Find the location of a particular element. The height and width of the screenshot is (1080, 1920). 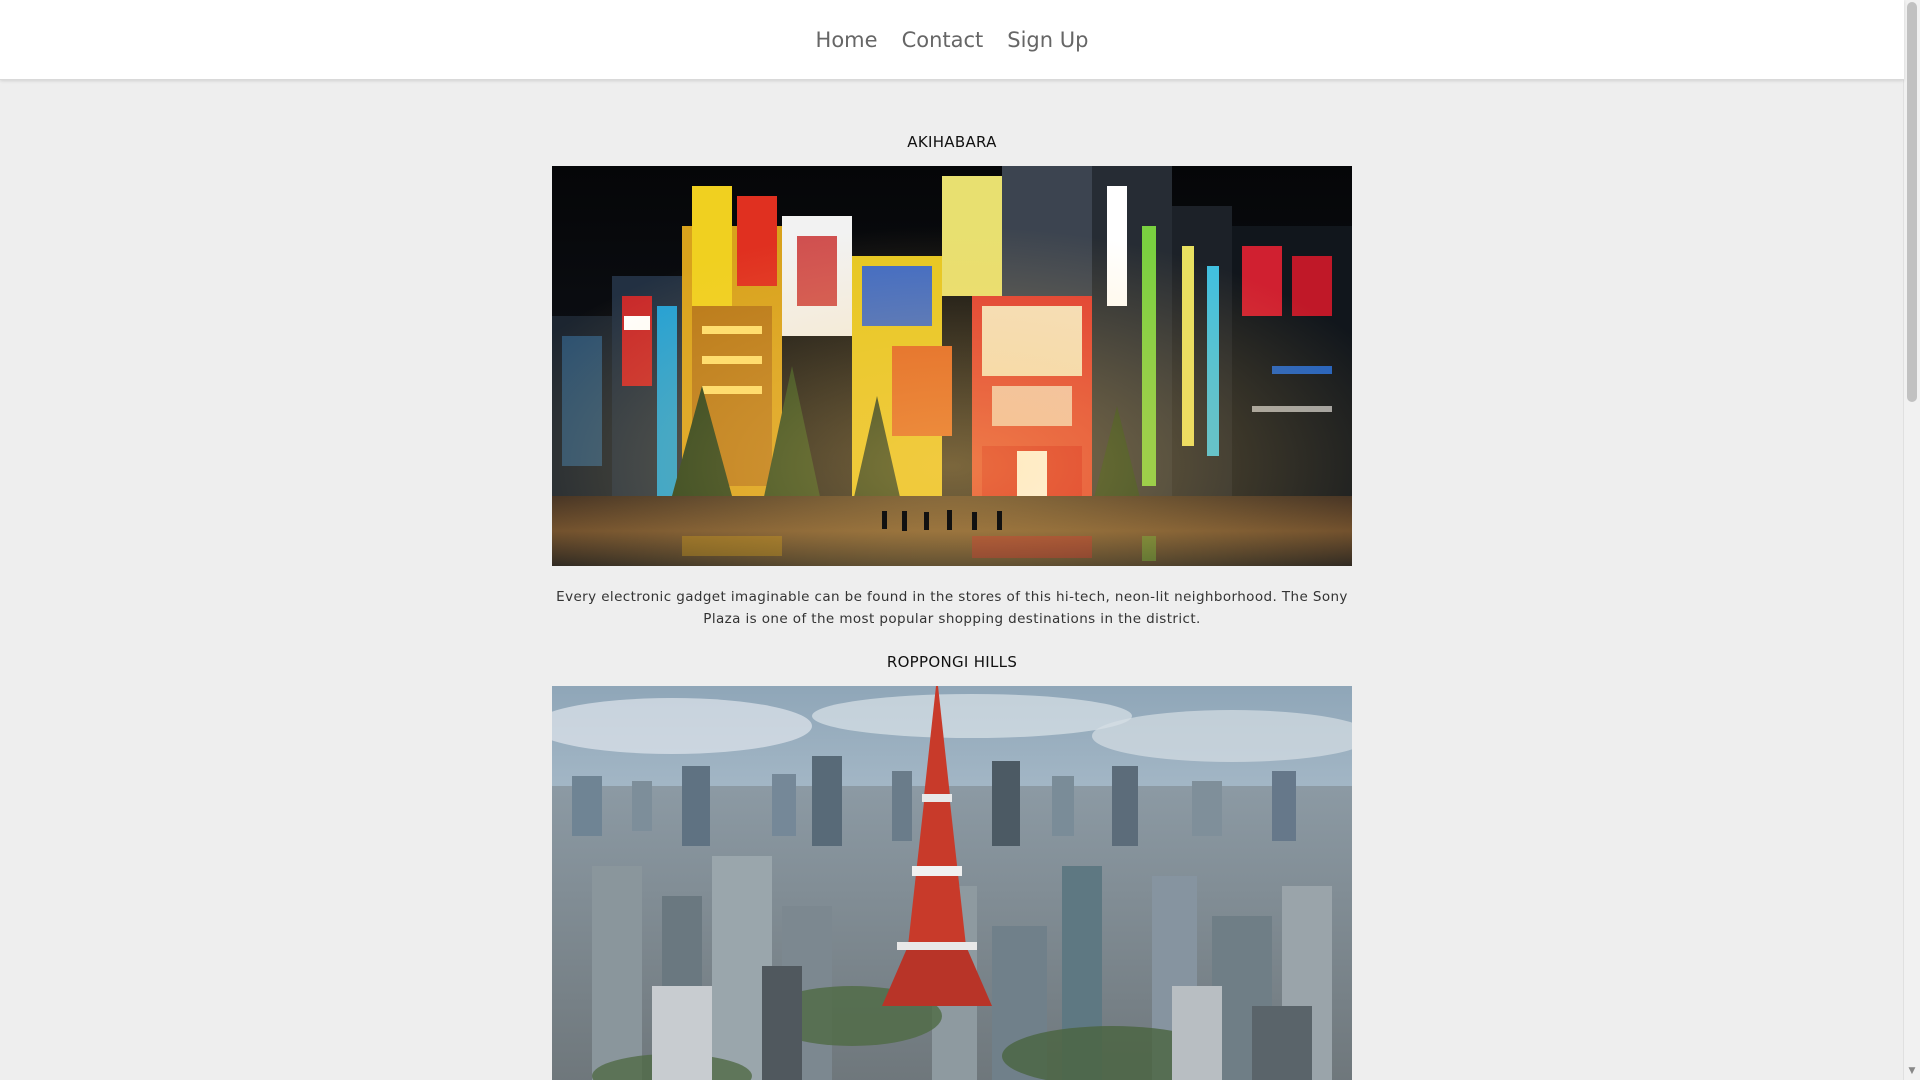

vertical-scrollbar: ▼ is located at coordinates (1911, 540).